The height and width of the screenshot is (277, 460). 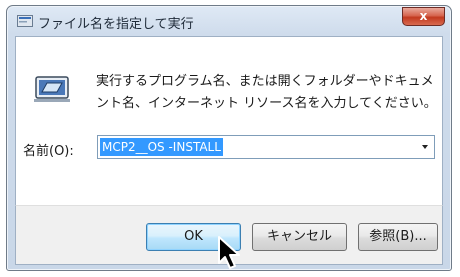 I want to click on dropdown-arrow-icon, so click(x=425, y=147).